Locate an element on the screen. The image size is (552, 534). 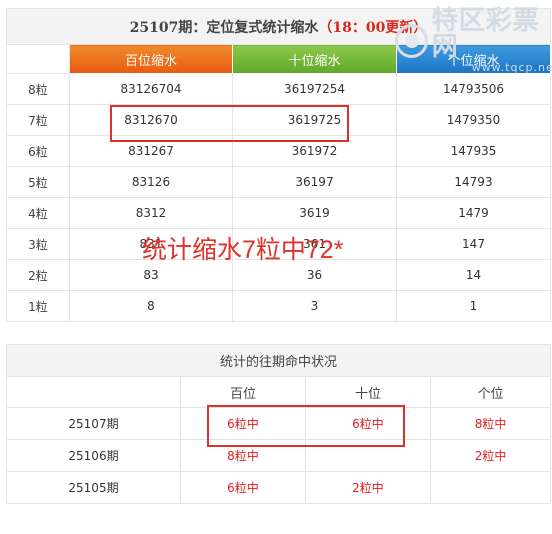
cell-ge: 1 is located at coordinates (473, 306).